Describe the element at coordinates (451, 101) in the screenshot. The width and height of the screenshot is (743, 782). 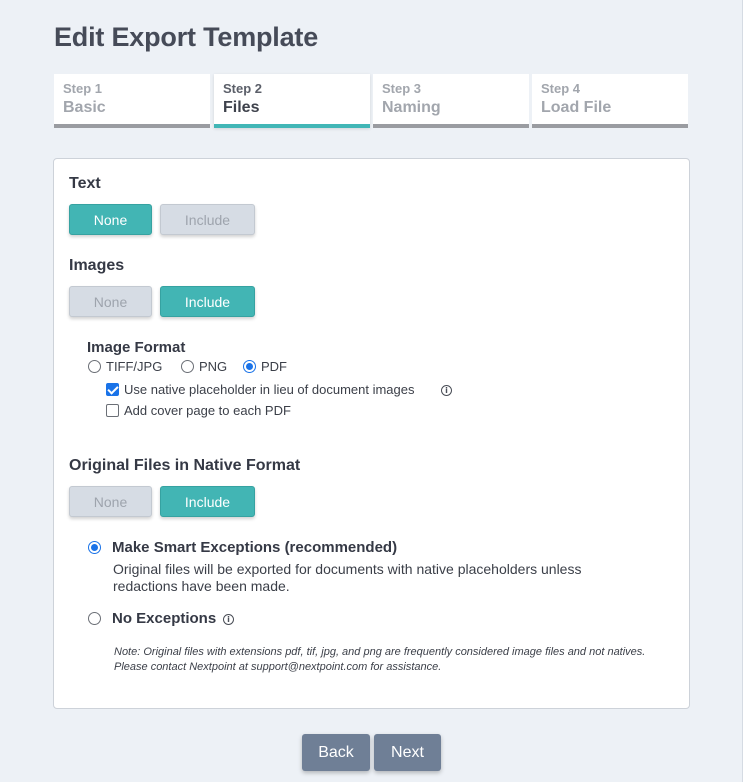
I see `step-tab-naming: Step 3 Naming` at that location.